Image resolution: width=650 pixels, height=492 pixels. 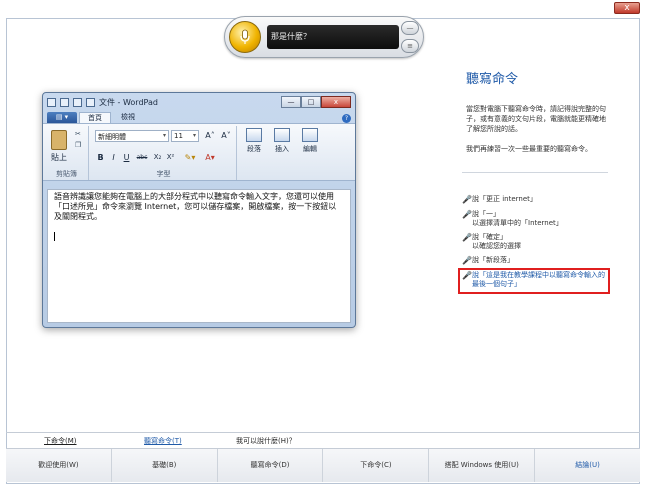 What do you see at coordinates (199, 117) in the screenshot?
I see `ribbon-tabs: ▤ ▾ 首頁 檢視 ?` at bounding box center [199, 117].